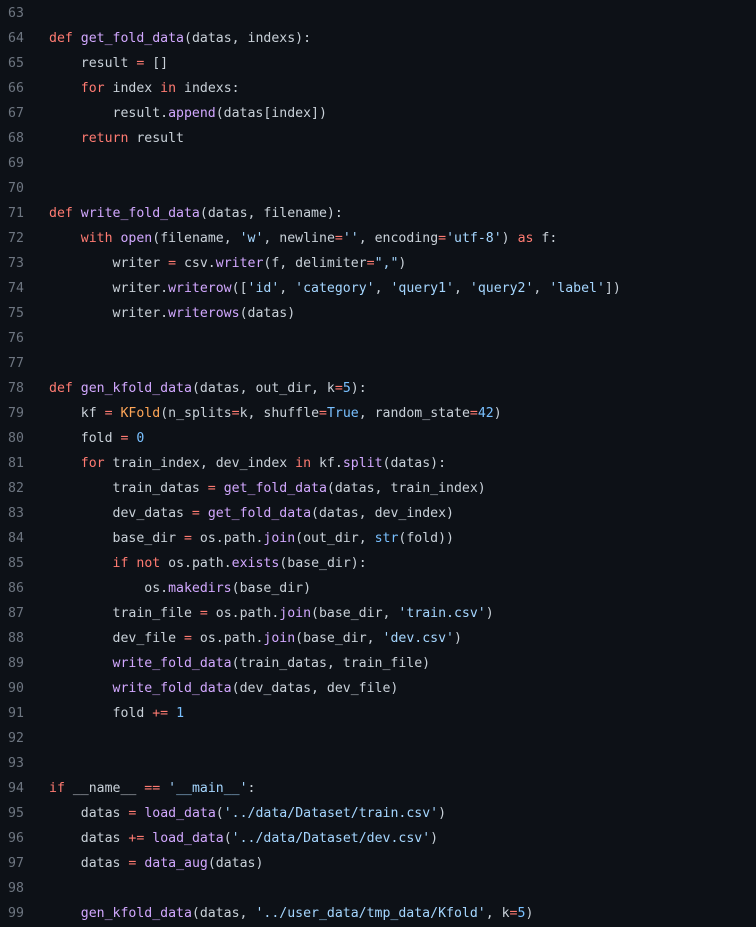  Describe the element at coordinates (342, 413) in the screenshot. I see `code-token: True` at that location.